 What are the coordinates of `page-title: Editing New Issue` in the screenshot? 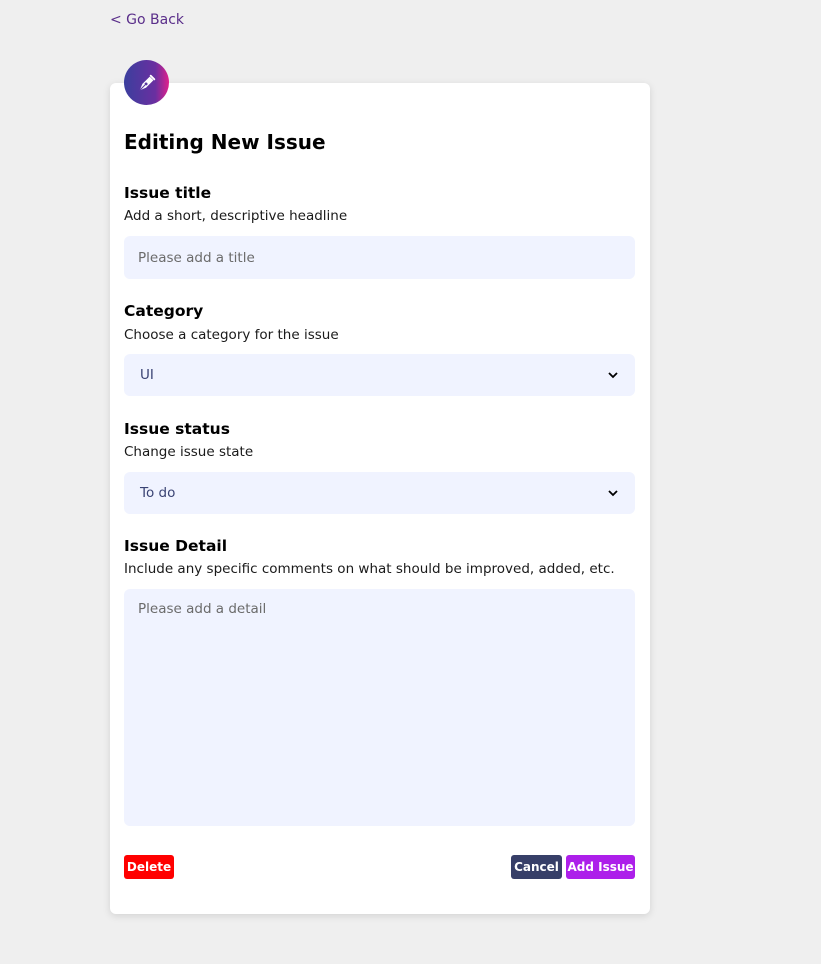 It's located at (225, 142).